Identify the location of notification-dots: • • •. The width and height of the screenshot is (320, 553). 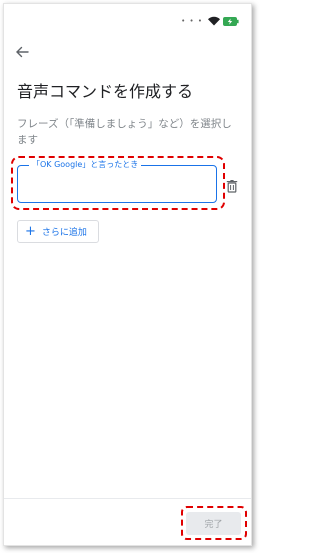
(192, 21).